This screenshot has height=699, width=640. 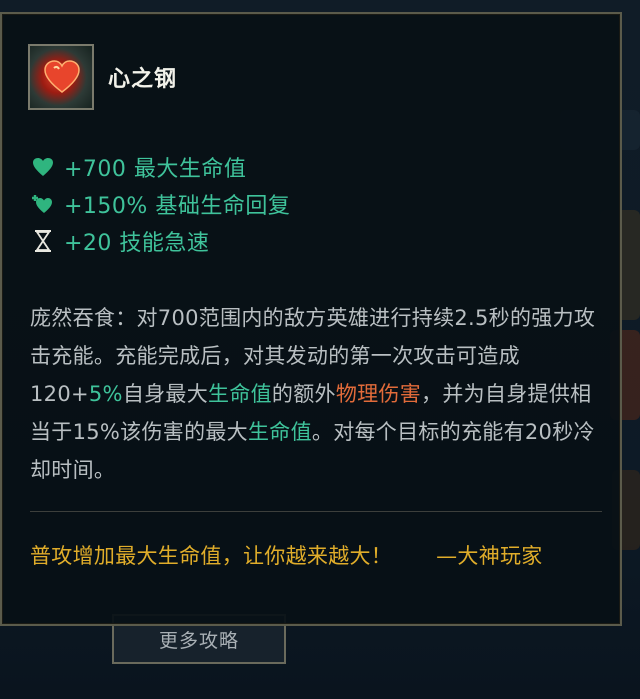 I want to click on item-header: 心之钢, so click(x=102, y=77).